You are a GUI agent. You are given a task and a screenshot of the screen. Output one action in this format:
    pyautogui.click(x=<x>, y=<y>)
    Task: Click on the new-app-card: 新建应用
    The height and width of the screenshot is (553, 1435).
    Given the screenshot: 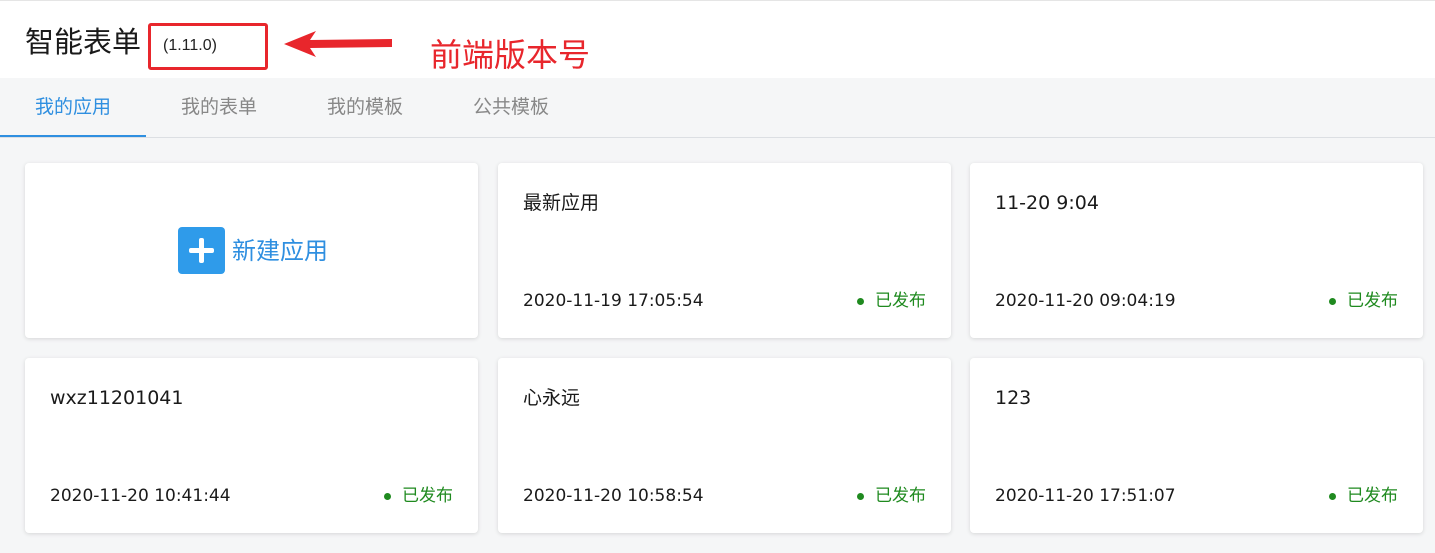 What is the action you would take?
    pyautogui.click(x=251, y=250)
    